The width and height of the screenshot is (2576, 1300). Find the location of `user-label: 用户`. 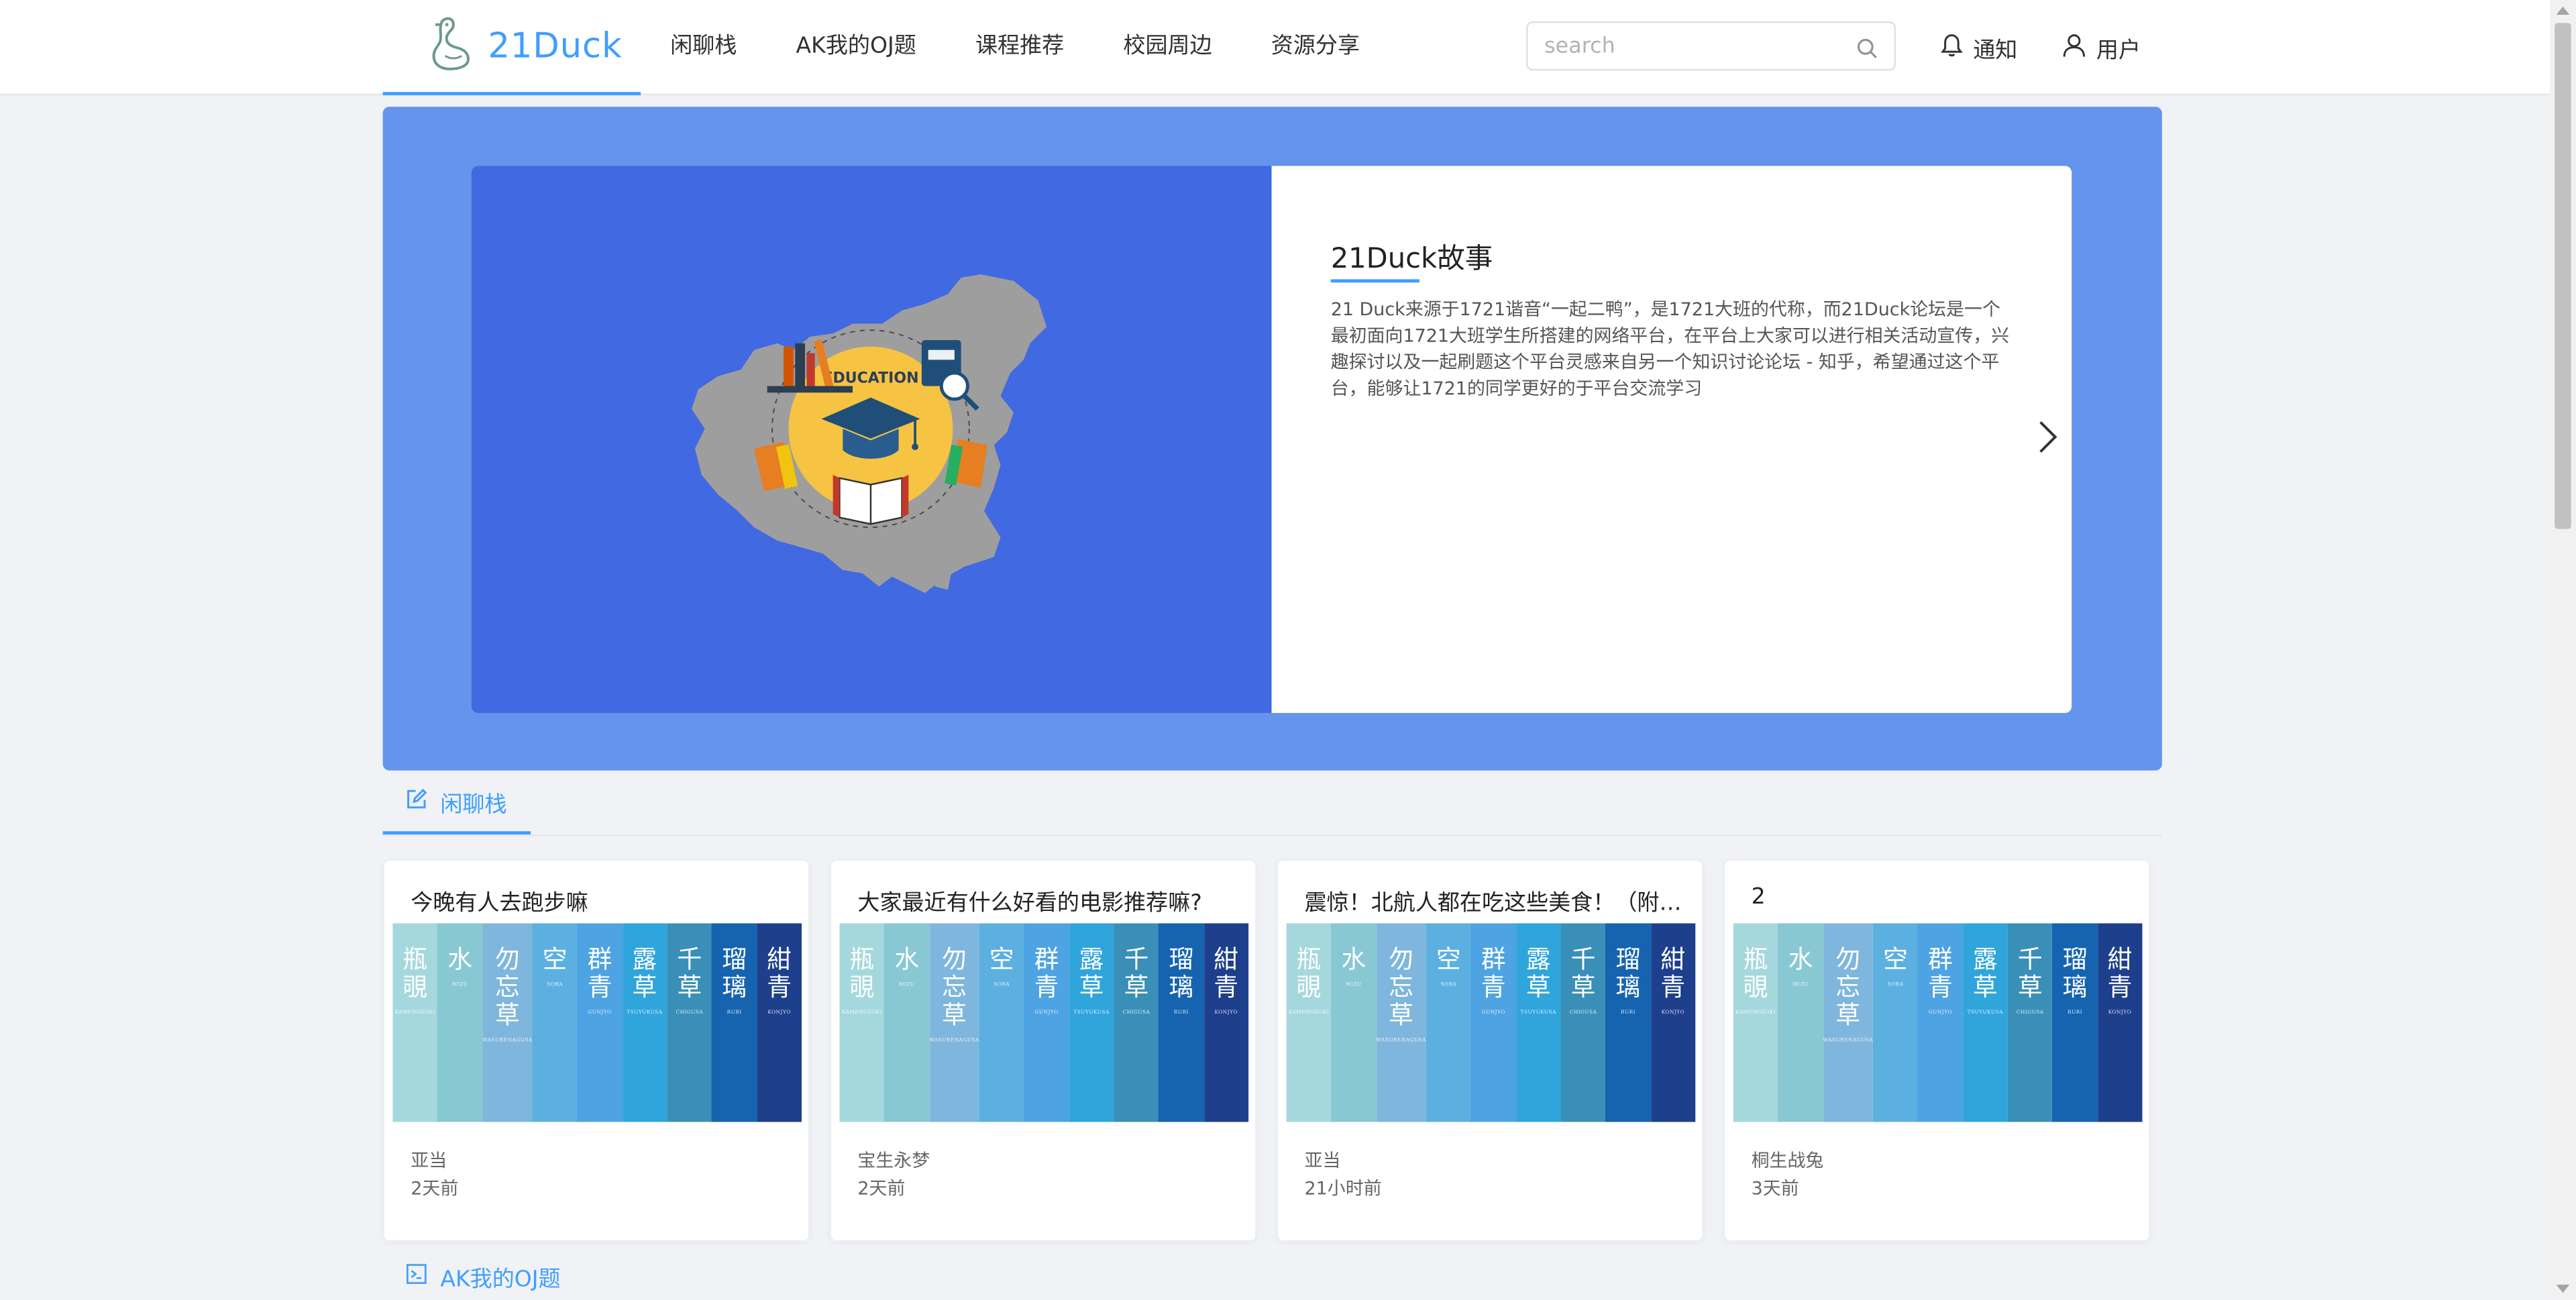

user-label: 用户 is located at coordinates (2118, 51).